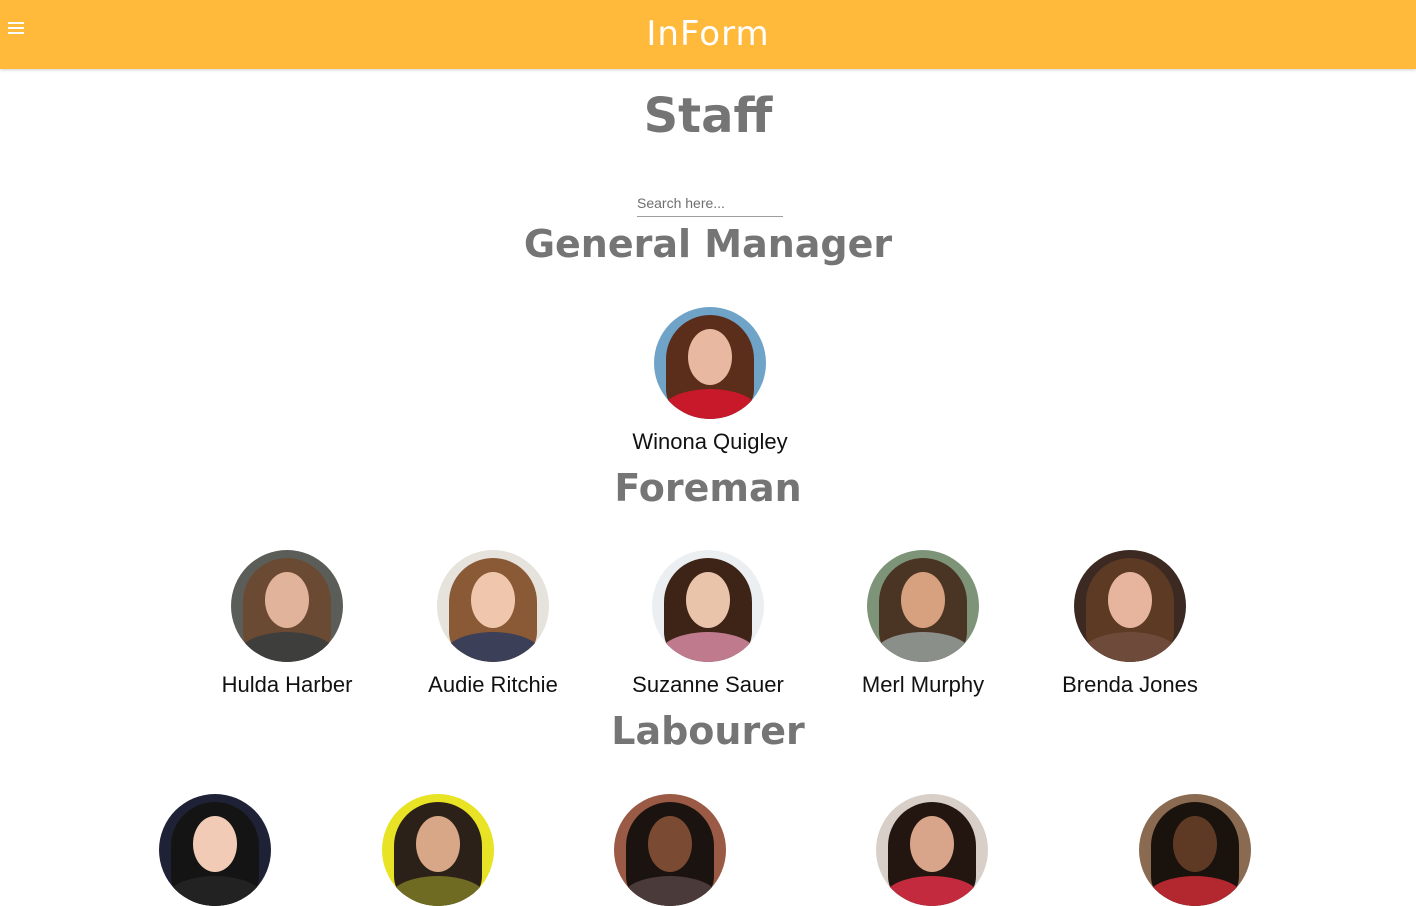 The height and width of the screenshot is (906, 1416). Describe the element at coordinates (708, 244) in the screenshot. I see `section-title-general-manager: General Manager` at that location.